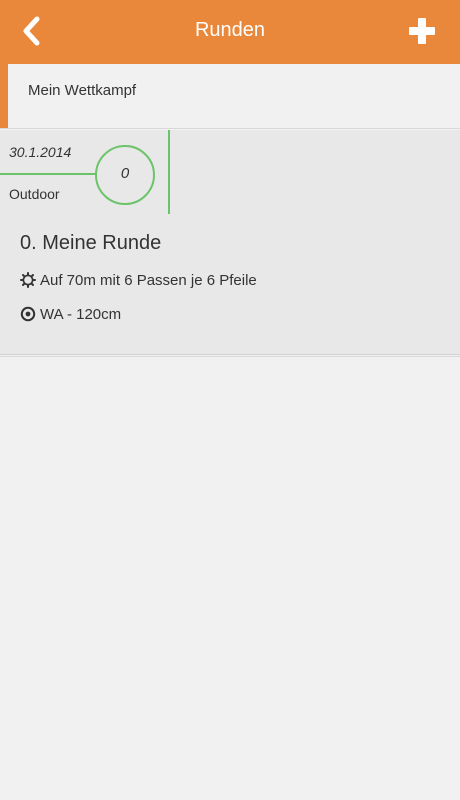 The width and height of the screenshot is (460, 800). Describe the element at coordinates (28, 314) in the screenshot. I see `target-icon` at that location.